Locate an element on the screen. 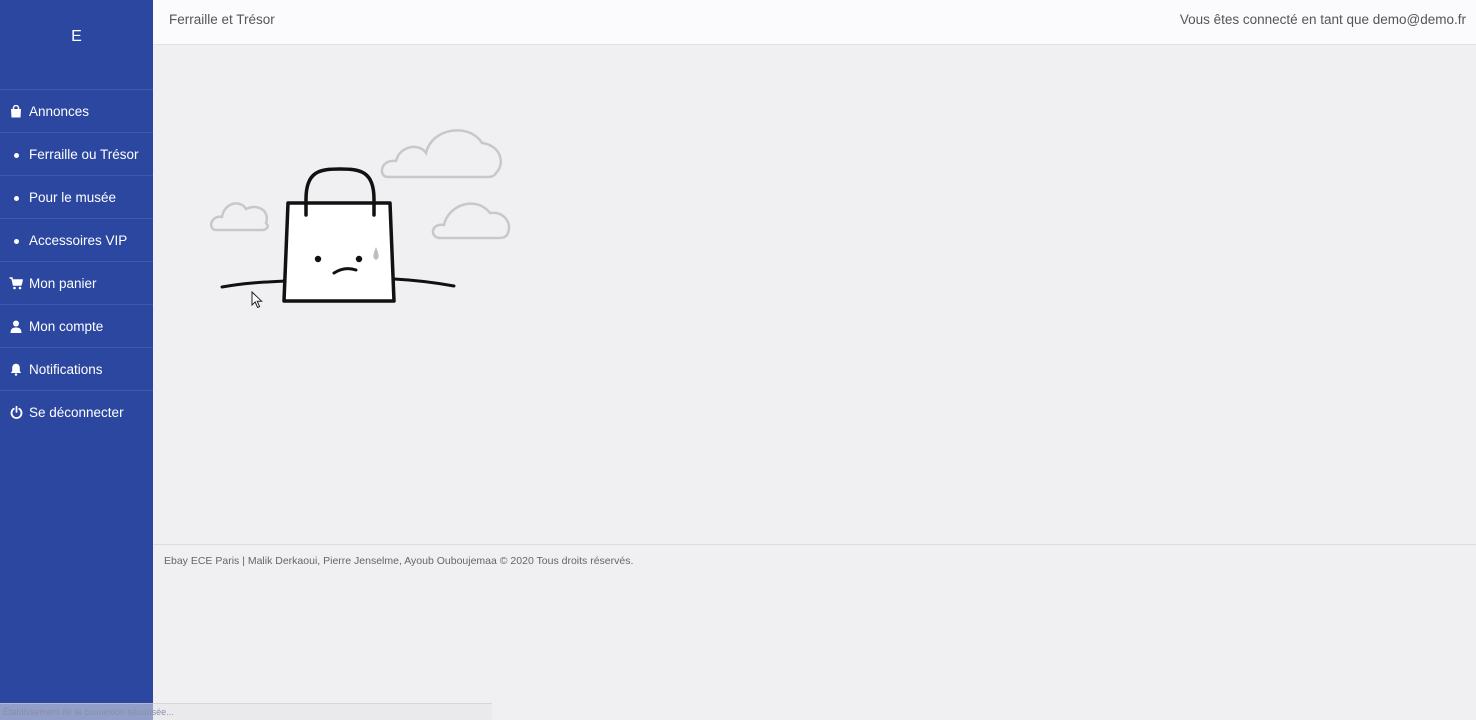 This screenshot has height=720, width=1476. cart-icon is located at coordinates (16, 283).